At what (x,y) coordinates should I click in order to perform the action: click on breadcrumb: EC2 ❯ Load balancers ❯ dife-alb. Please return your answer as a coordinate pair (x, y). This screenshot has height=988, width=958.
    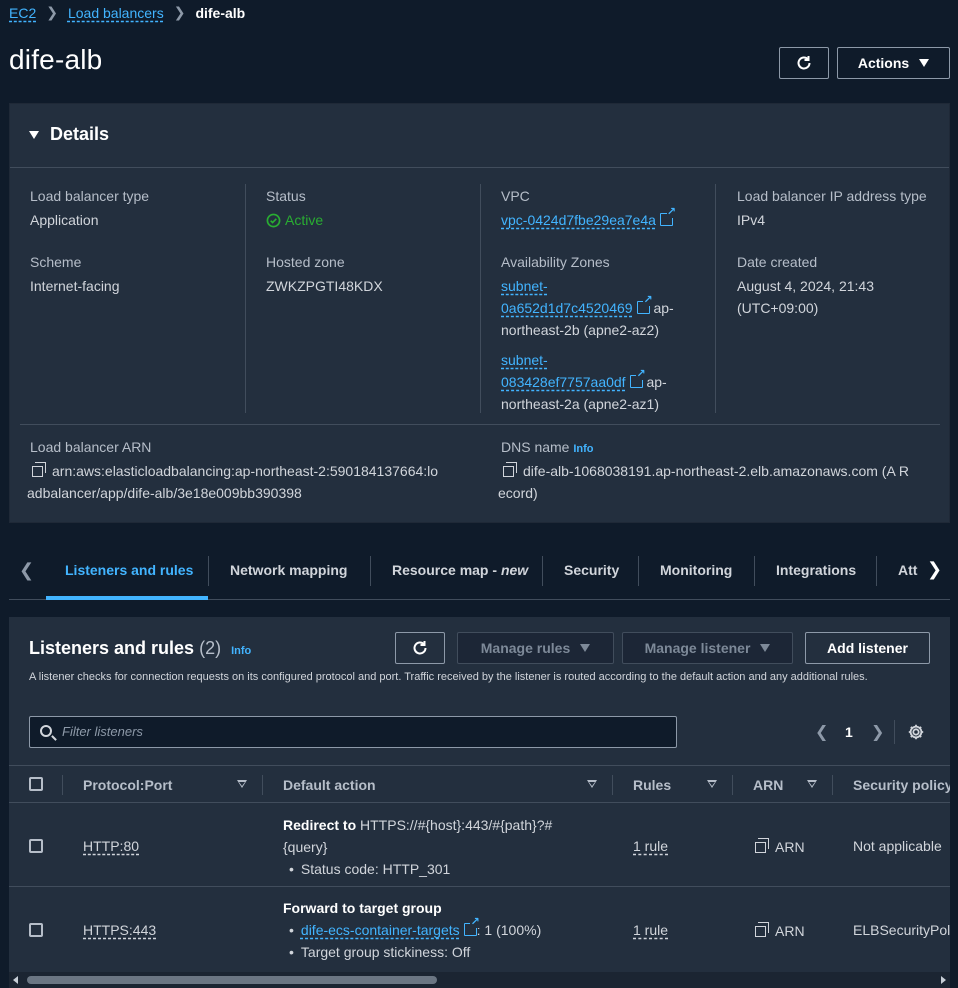
    Looking at the image, I should click on (127, 12).